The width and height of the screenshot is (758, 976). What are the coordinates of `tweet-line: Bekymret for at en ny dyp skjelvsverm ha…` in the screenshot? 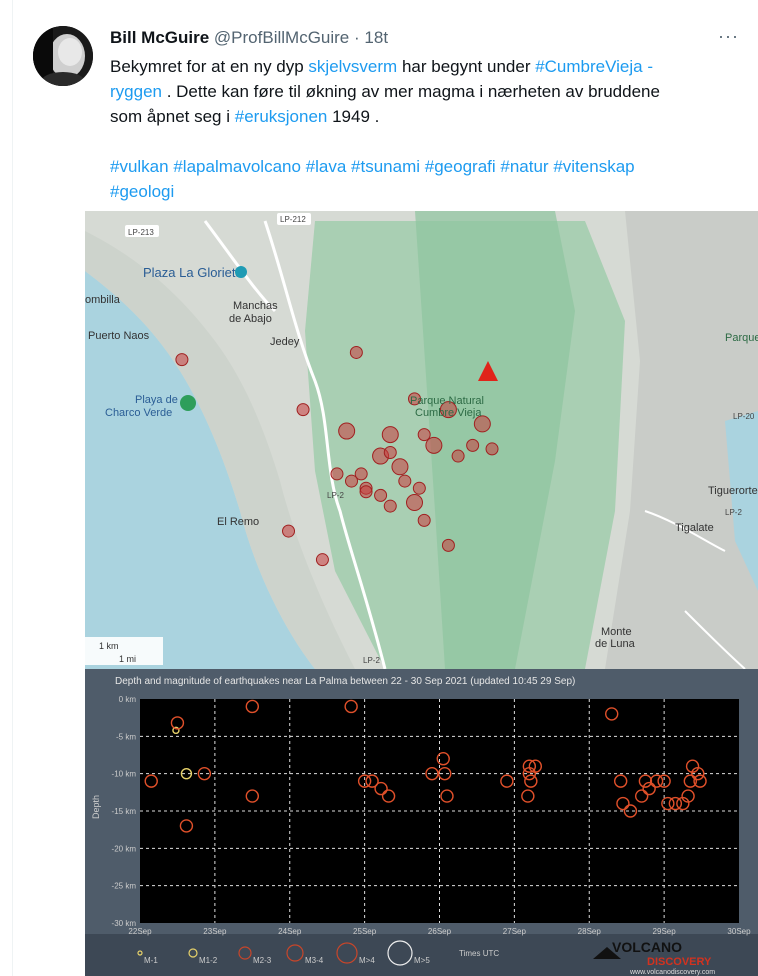 It's located at (420, 66).